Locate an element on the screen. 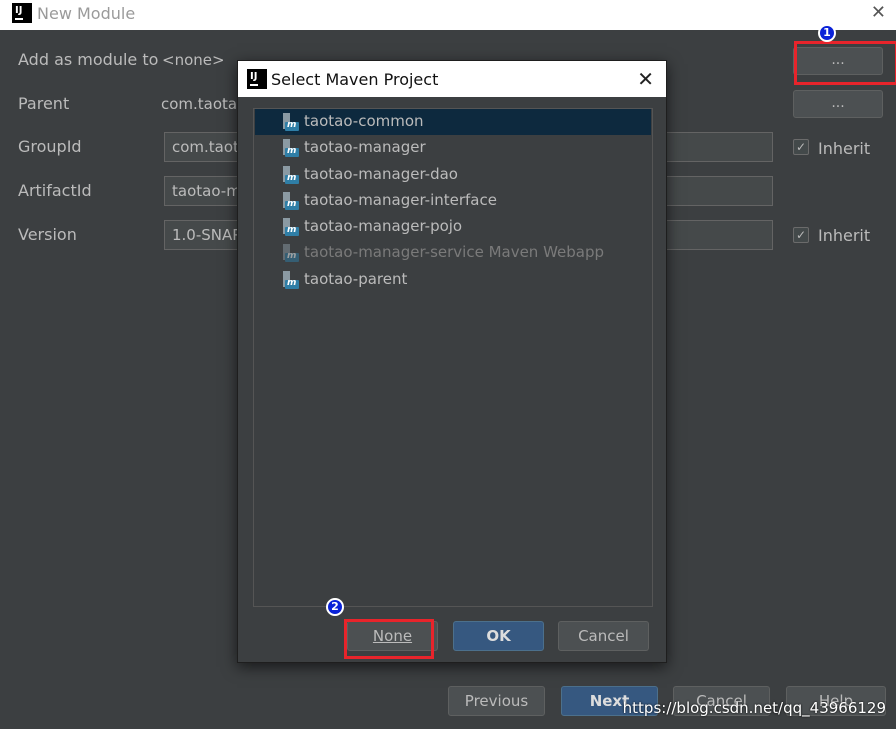 This screenshot has height=729, width=896. groupid-label: GroupId is located at coordinates (50, 146).